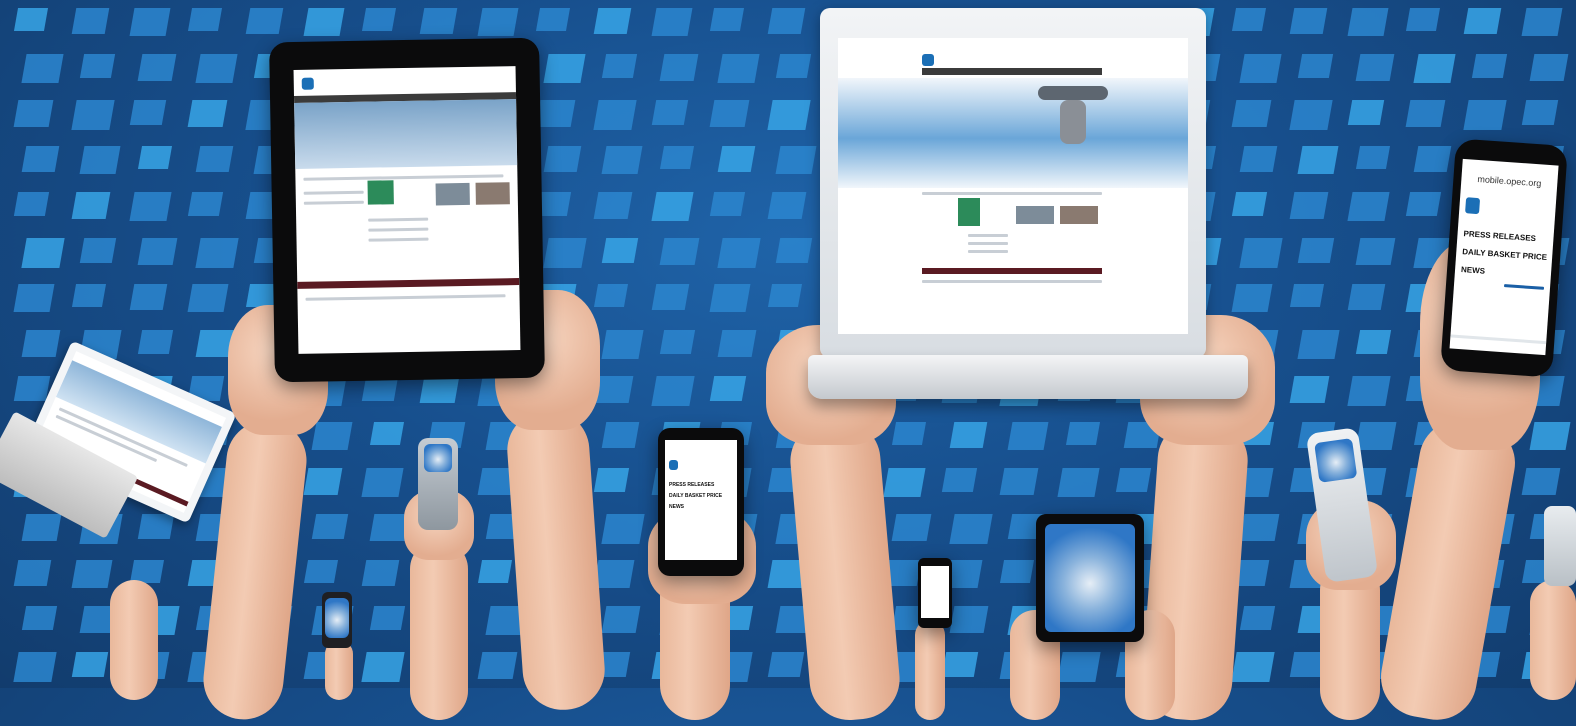  Describe the element at coordinates (701, 500) in the screenshot. I see `phone-small-screen: PRESS RELEASES DAILY BASKET PRICE NEWS` at that location.